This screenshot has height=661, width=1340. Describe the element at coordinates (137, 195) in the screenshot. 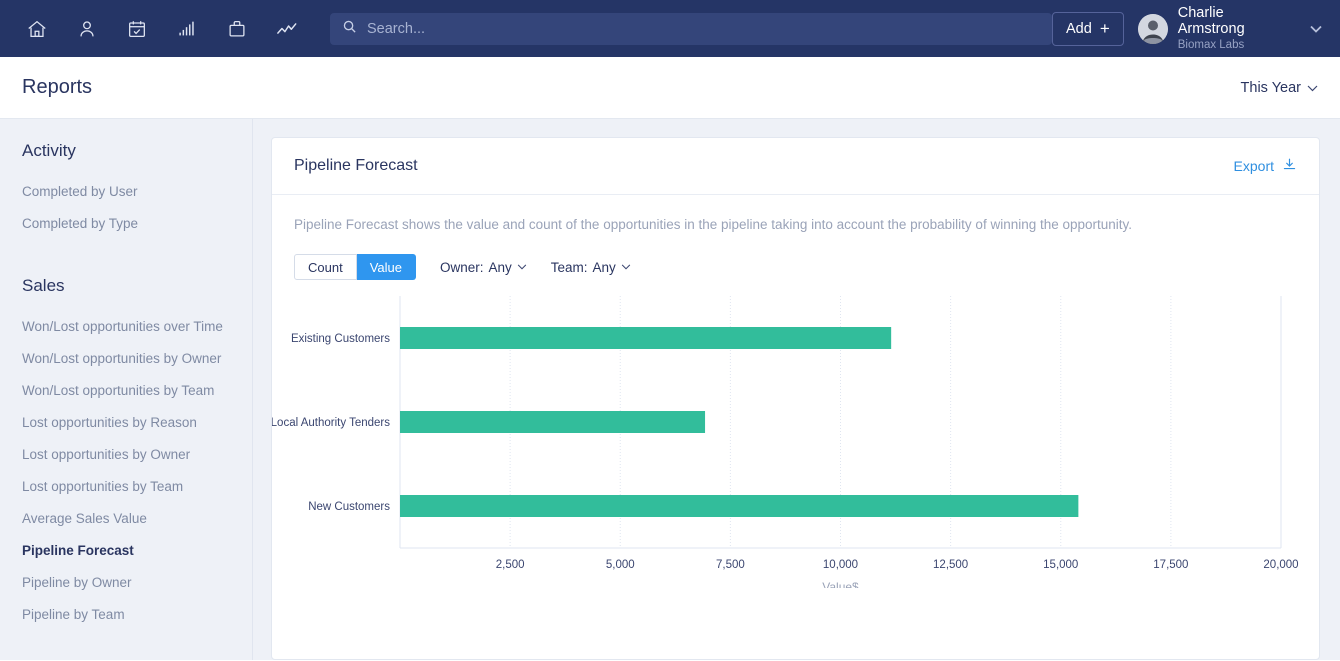

I see `sidebar-item-completed-by-user: Completed by User` at that location.